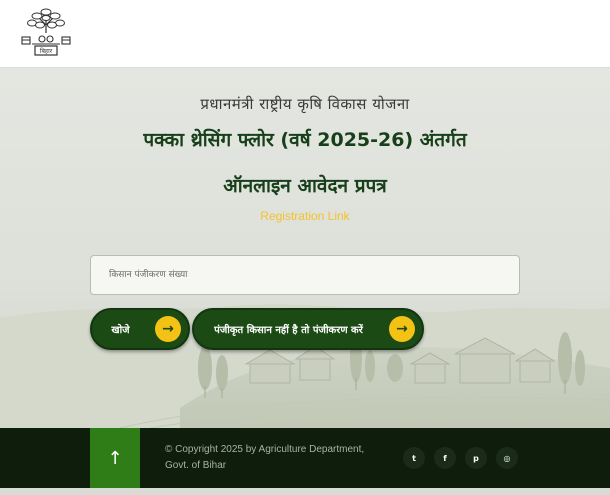 This screenshot has width=610, height=495. What do you see at coordinates (305, 275) in the screenshot?
I see `farmer-registration-number-input` at bounding box center [305, 275].